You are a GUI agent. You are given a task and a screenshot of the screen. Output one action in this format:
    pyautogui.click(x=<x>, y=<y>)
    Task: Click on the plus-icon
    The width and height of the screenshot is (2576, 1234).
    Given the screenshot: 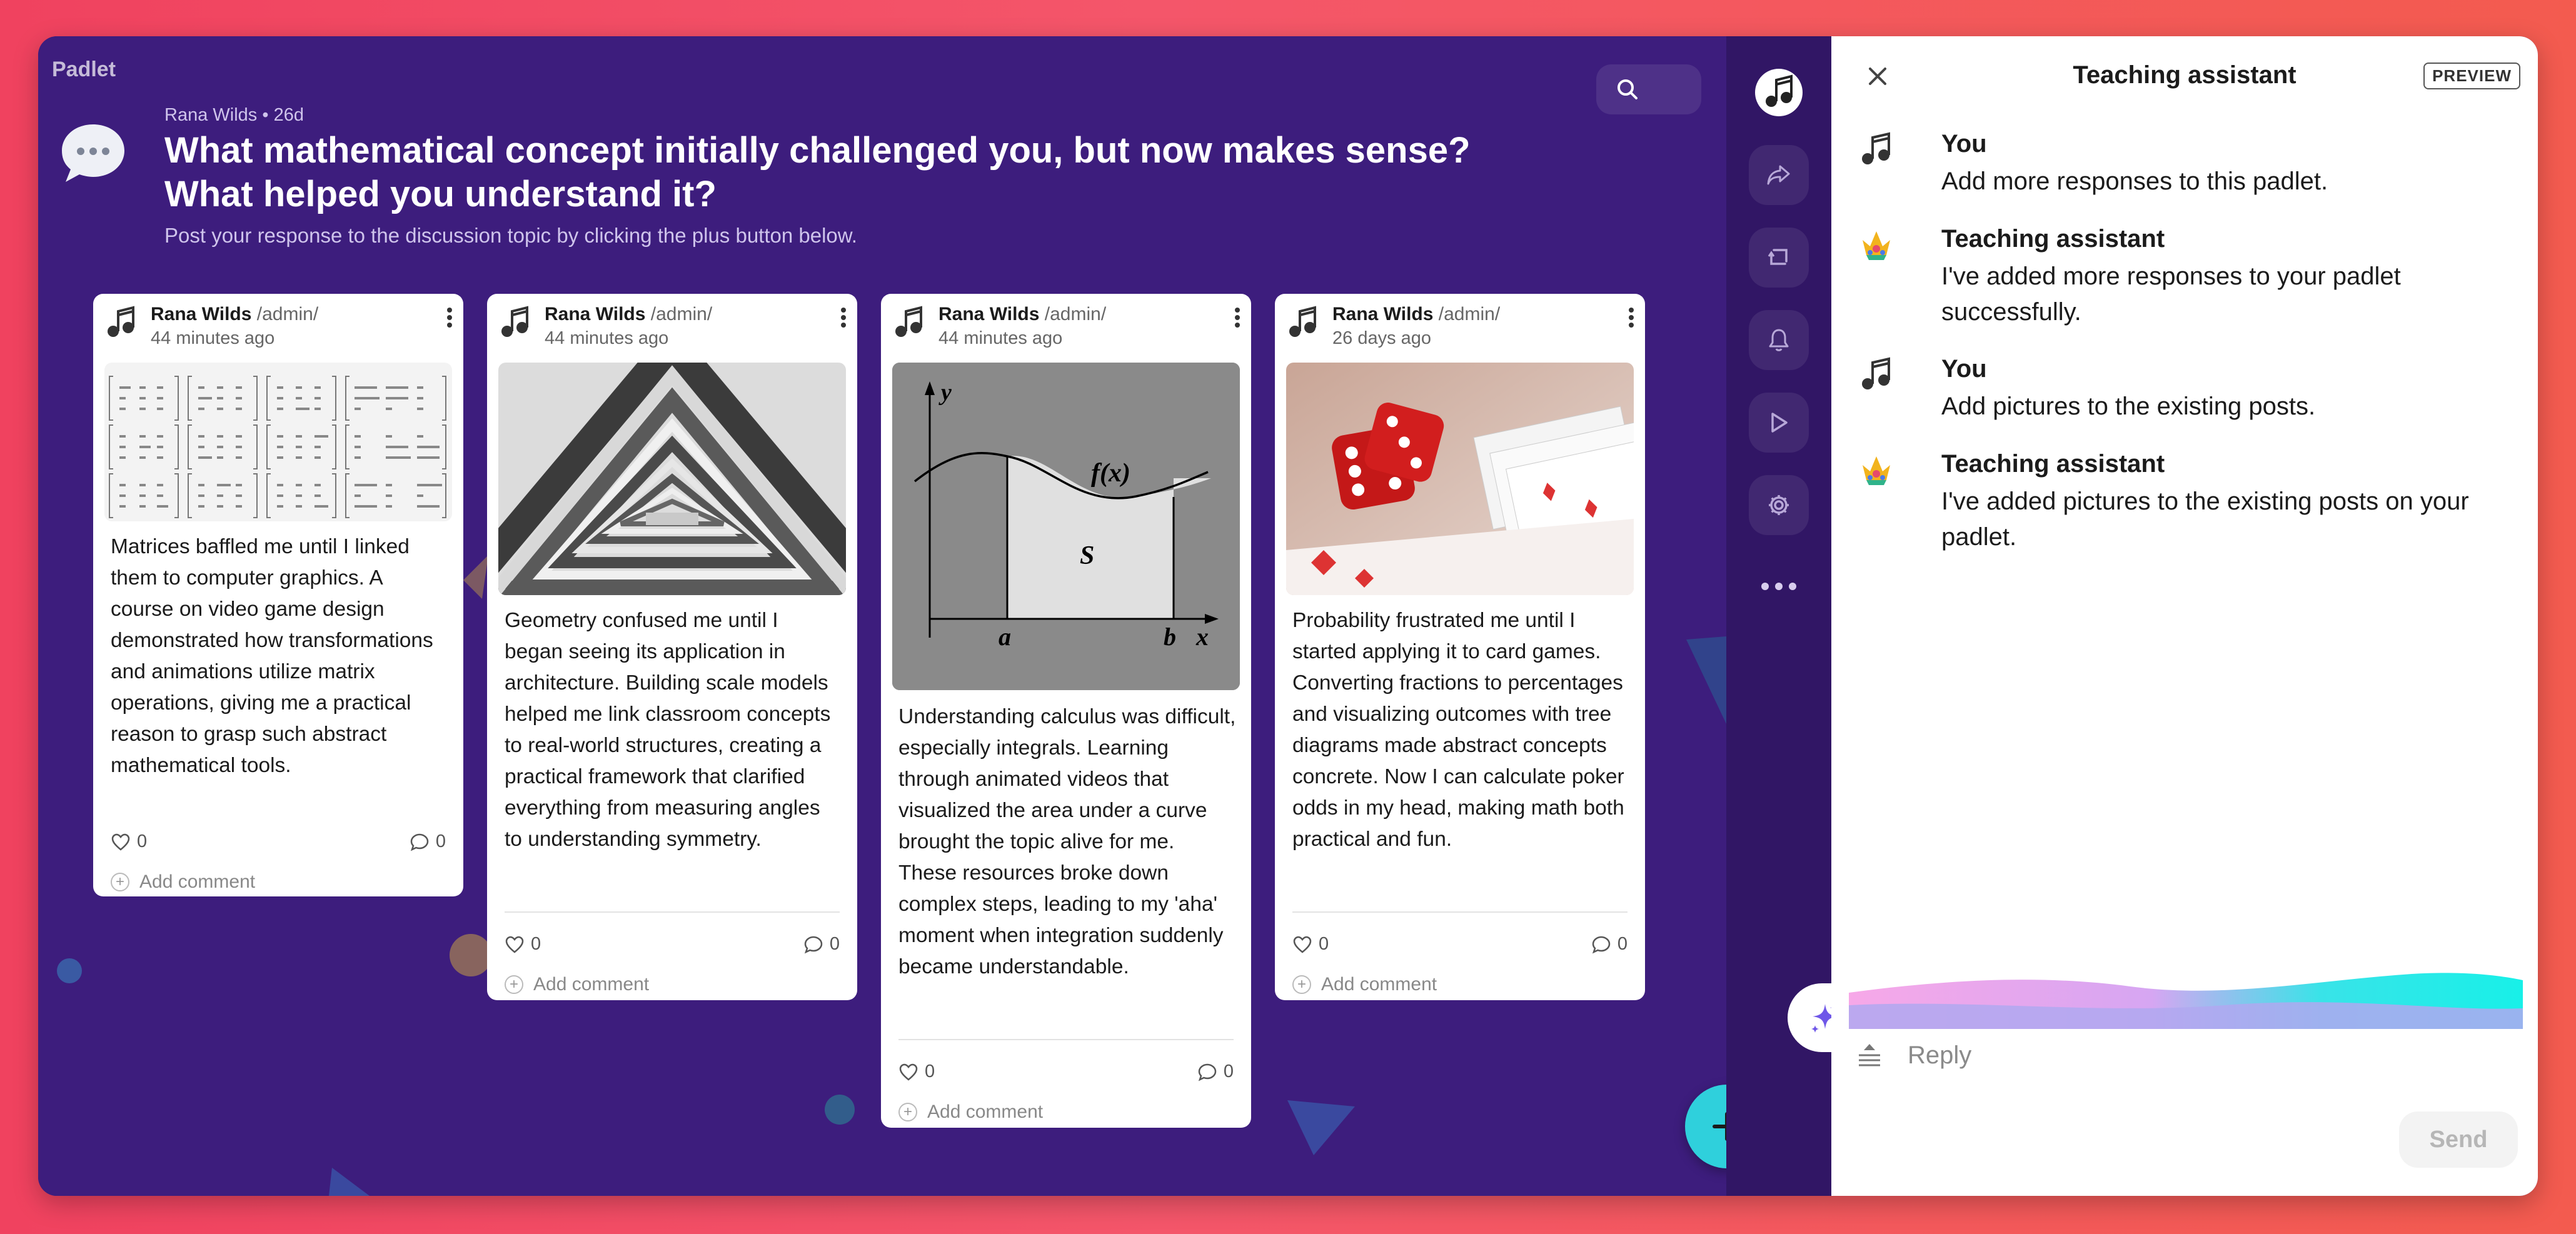 What is the action you would take?
    pyautogui.click(x=1719, y=1126)
    